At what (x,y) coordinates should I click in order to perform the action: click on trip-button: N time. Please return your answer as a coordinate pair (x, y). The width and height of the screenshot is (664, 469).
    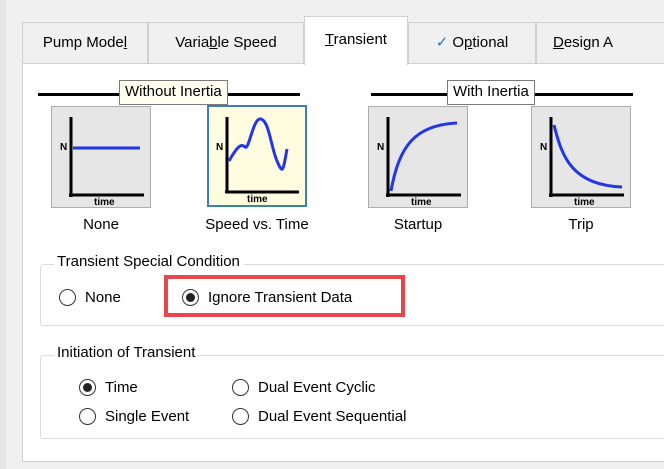
    Looking at the image, I should click on (581, 157).